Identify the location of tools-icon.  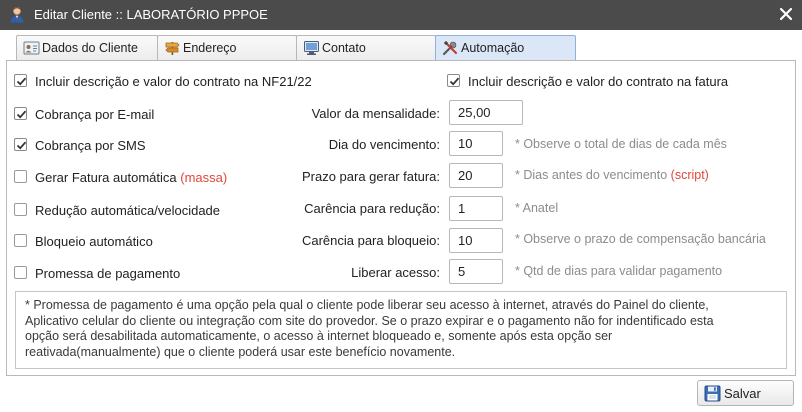
(449, 48).